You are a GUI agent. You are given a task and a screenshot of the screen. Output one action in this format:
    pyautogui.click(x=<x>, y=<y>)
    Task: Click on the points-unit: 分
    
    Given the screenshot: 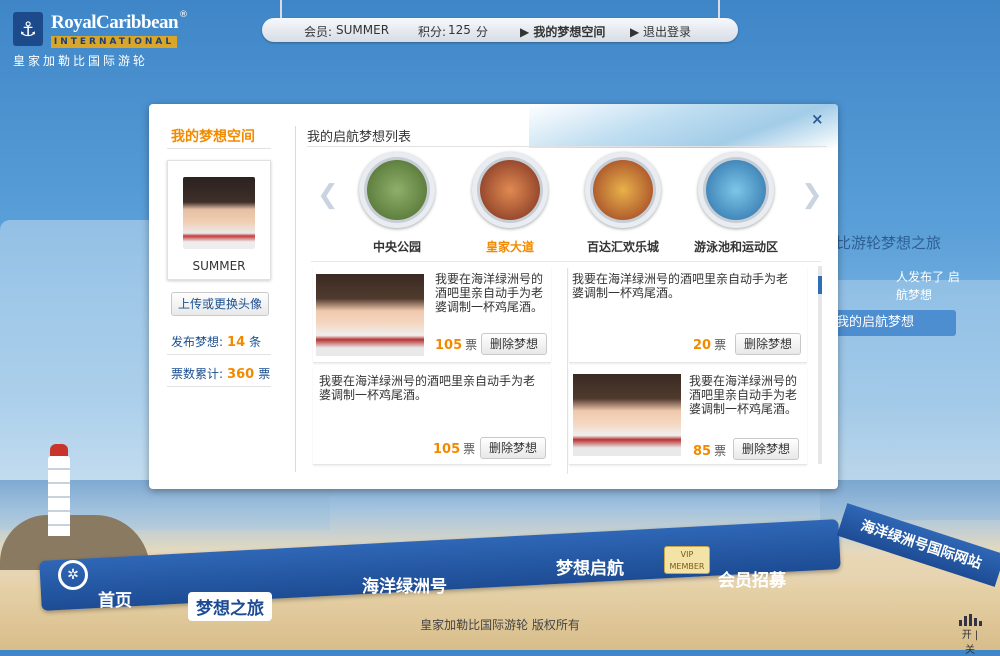 What is the action you would take?
    pyautogui.click(x=482, y=32)
    